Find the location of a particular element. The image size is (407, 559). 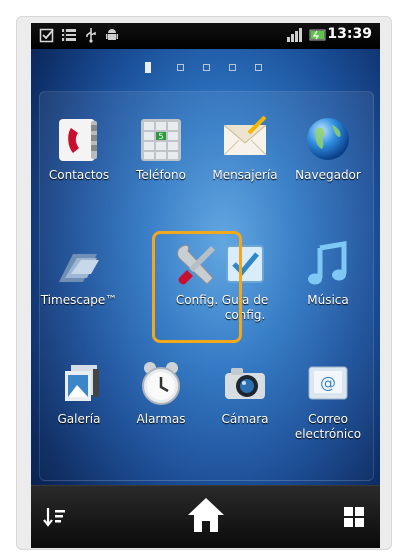

app-label: Correo electrónico is located at coordinates (328, 426).